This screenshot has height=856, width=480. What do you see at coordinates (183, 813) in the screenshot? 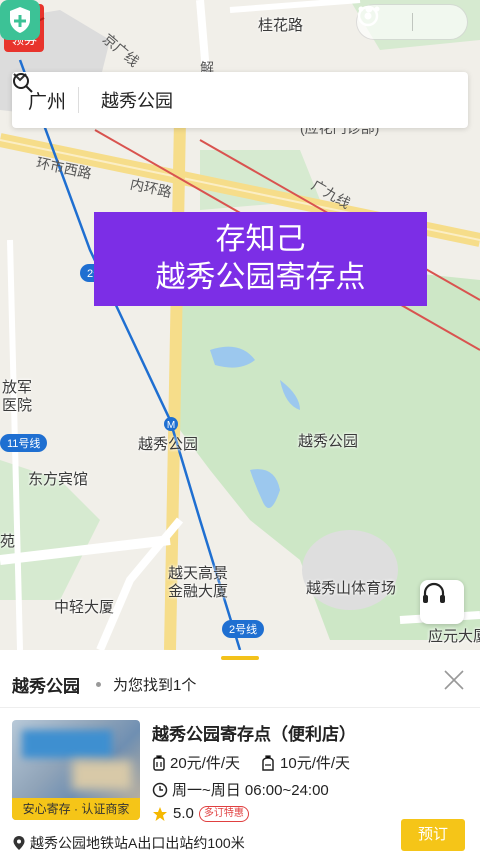
I see `rating-value: 5.0` at bounding box center [183, 813].